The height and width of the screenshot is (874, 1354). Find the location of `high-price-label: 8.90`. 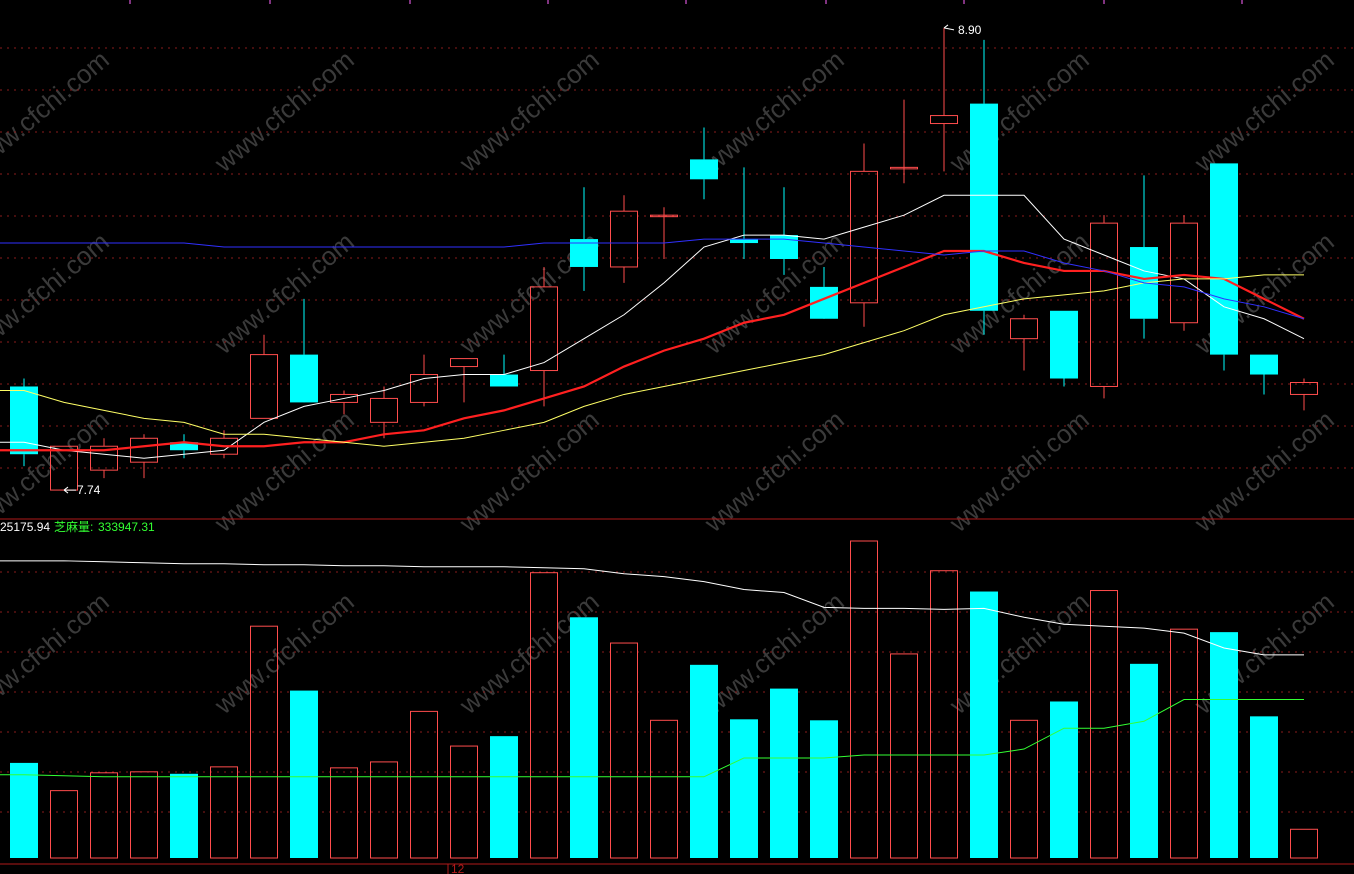

high-price-label: 8.90 is located at coordinates (970, 30).